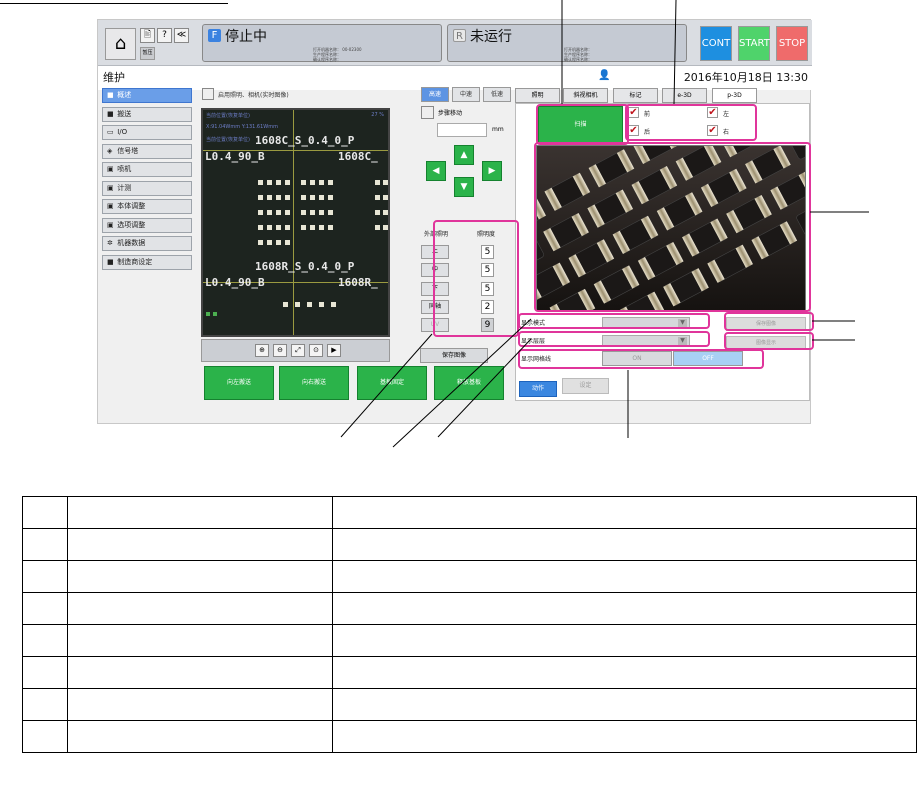 Image resolution: width=919 pixels, height=791 pixels. What do you see at coordinates (745, 77) in the screenshot?
I see `datetime: 2016年10月18日 13:30` at bounding box center [745, 77].